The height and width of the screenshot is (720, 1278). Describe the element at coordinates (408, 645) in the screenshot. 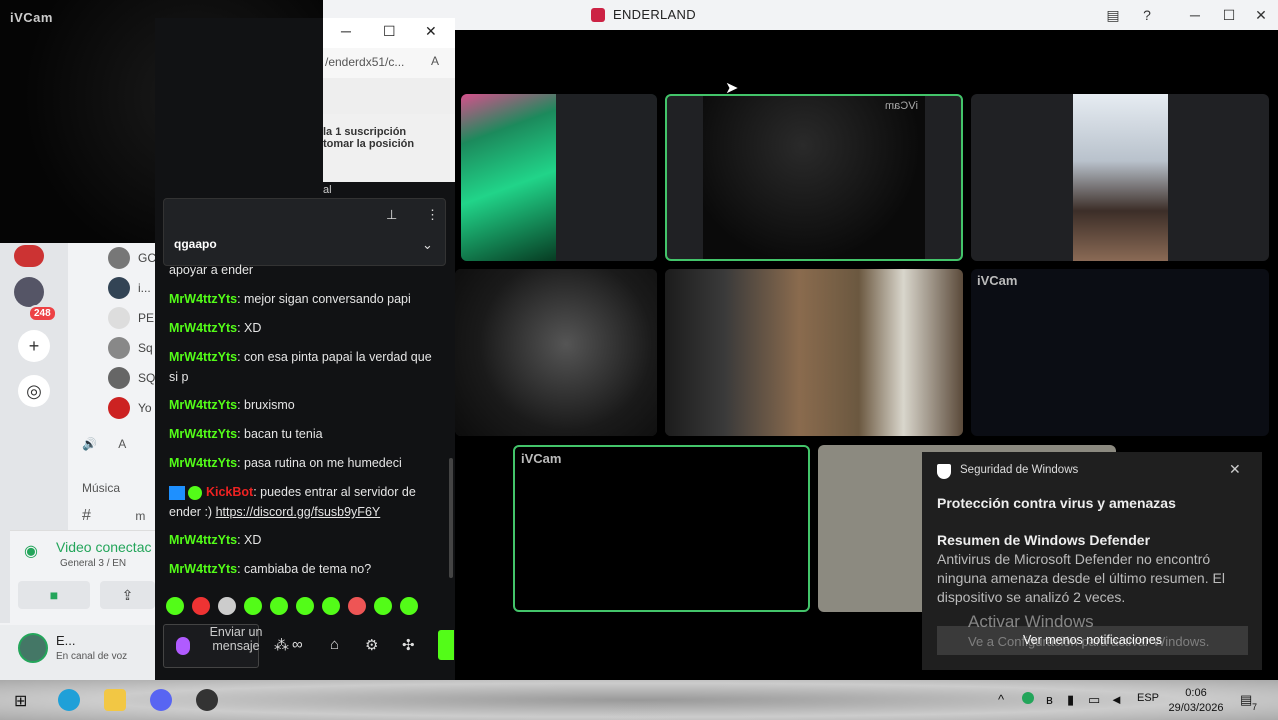

I see `puzzle-icon: ✣` at that location.